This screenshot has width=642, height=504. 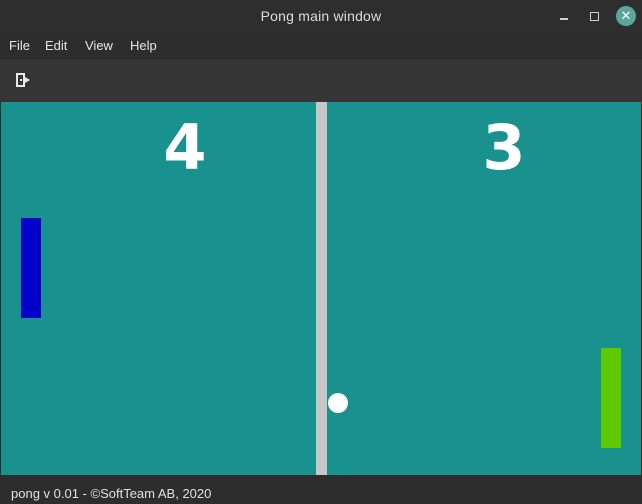 I want to click on right-score: 3, so click(x=504, y=147).